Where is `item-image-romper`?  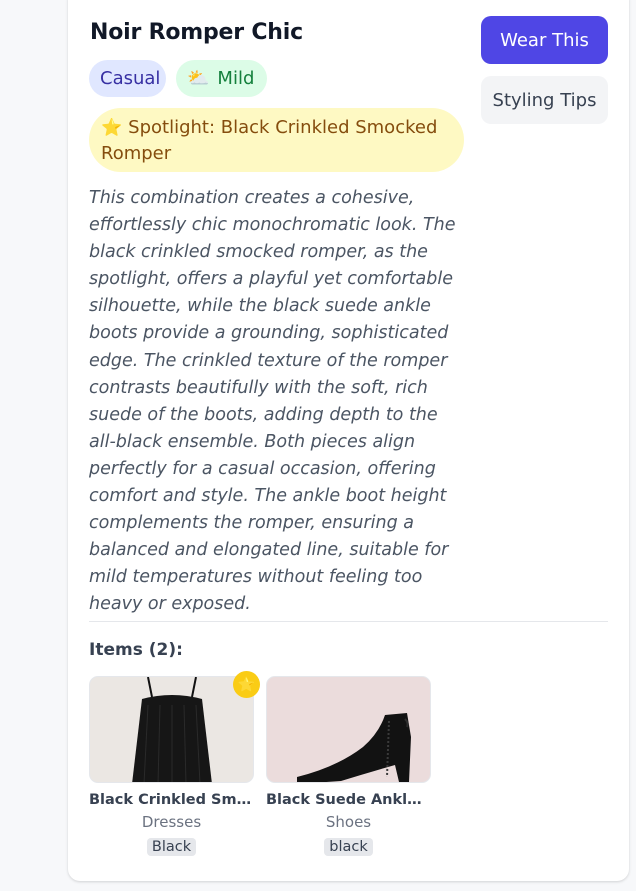
item-image-romper is located at coordinates (171, 729).